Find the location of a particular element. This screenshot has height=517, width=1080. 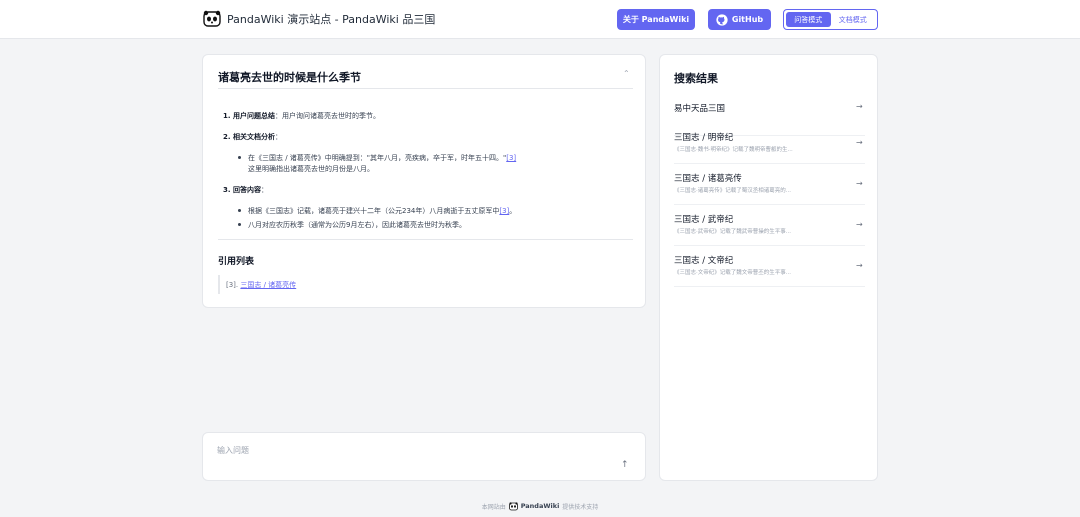

mode-doc-option: 文档模式 is located at coordinates (853, 19).